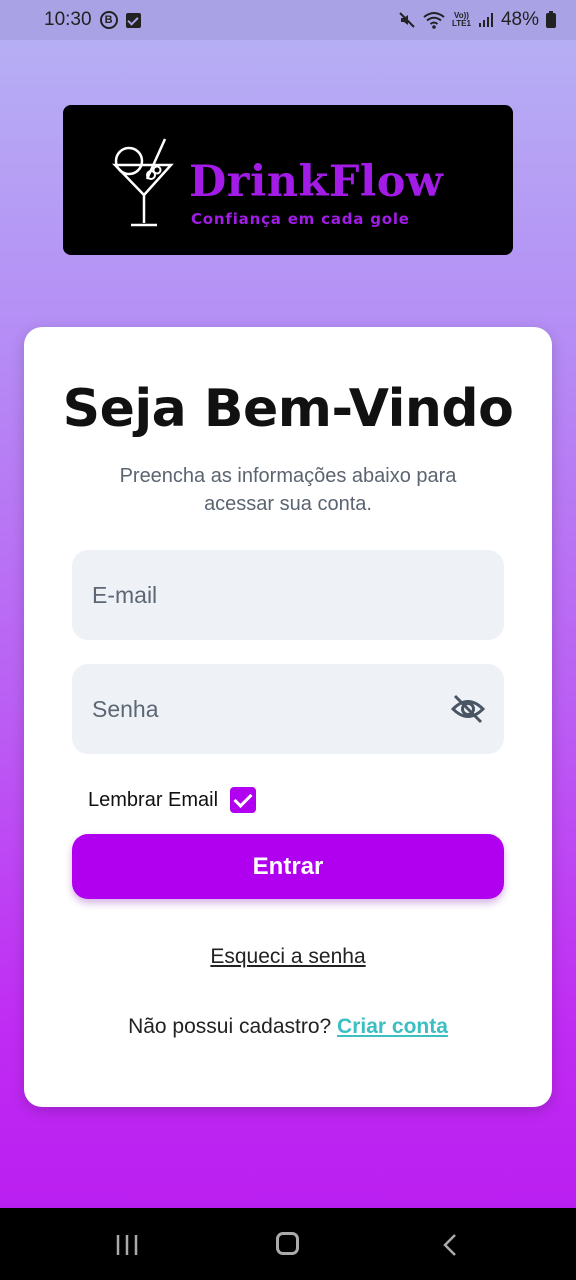 The width and height of the screenshot is (576, 1280). I want to click on battery-icon, so click(551, 19).